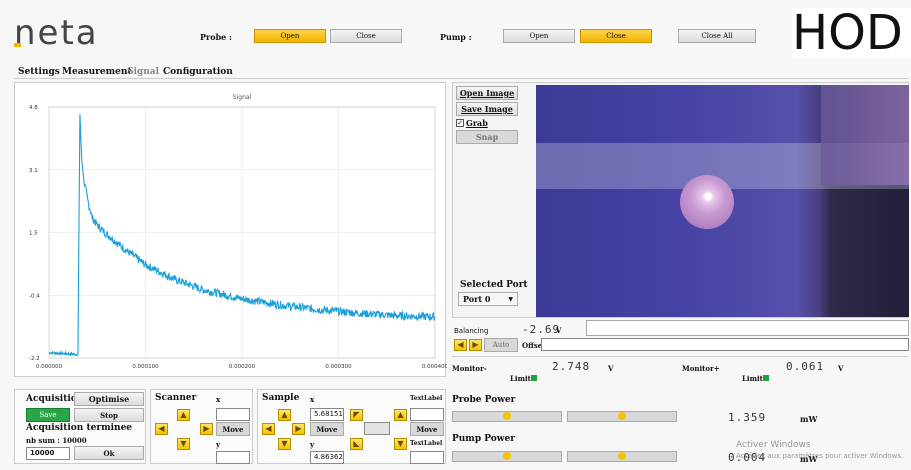  What do you see at coordinates (312, 399) in the screenshot?
I see `sample-x-label: x` at bounding box center [312, 399].